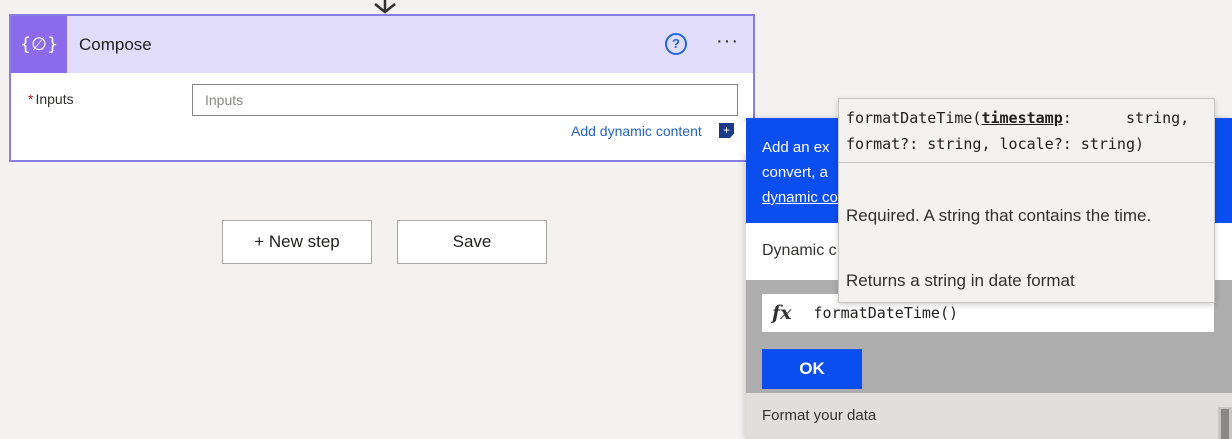  Describe the element at coordinates (995, 144) in the screenshot. I see `signature-line2: format?: string, locale?: string)` at that location.